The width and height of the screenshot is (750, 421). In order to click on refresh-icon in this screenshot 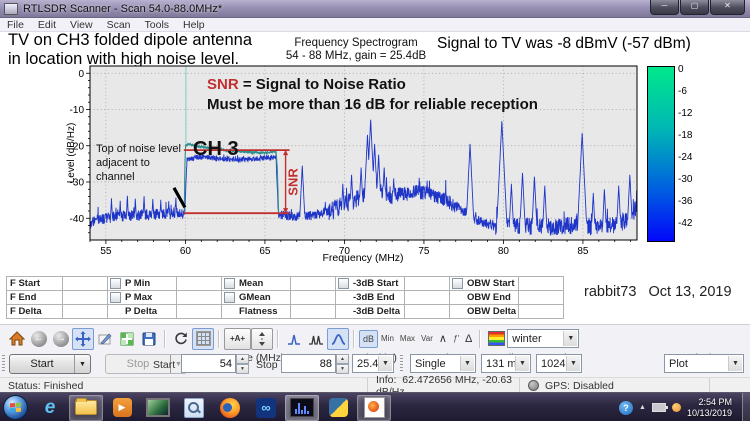, I will do `click(181, 339)`.